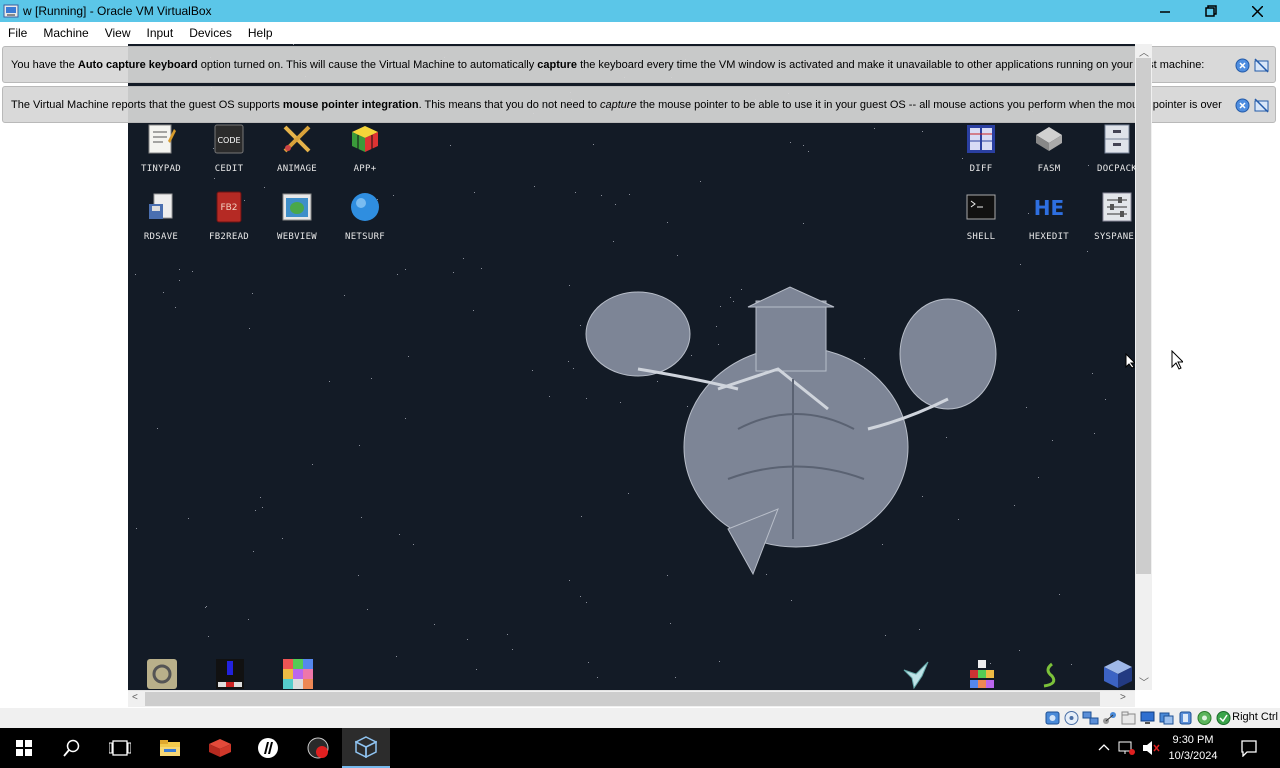 This screenshot has width=1280, height=768. What do you see at coordinates (160, 33) in the screenshot?
I see `menu-input: Input` at bounding box center [160, 33].